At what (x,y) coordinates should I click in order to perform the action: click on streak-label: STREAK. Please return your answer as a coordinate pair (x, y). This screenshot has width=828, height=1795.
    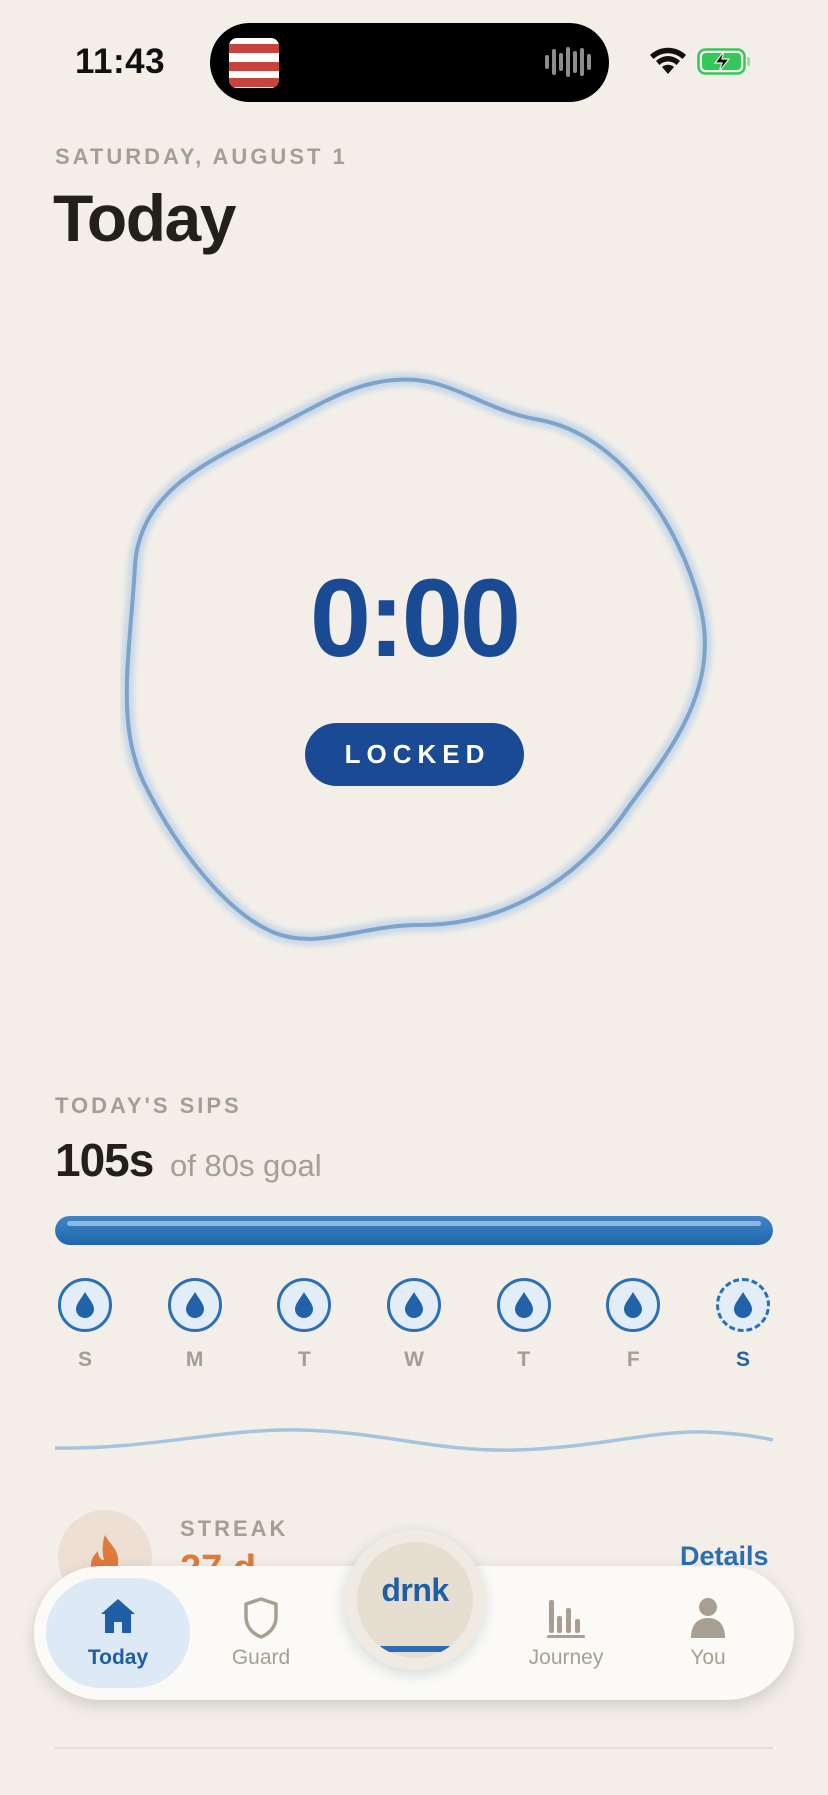
    Looking at the image, I should click on (234, 1528).